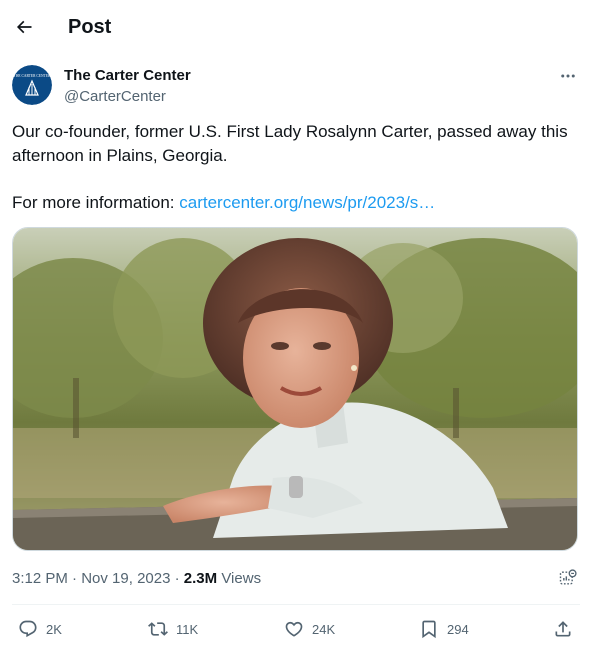 The width and height of the screenshot is (592, 651). Describe the element at coordinates (127, 97) in the screenshot. I see `author-handle: @CarterCenter` at that location.